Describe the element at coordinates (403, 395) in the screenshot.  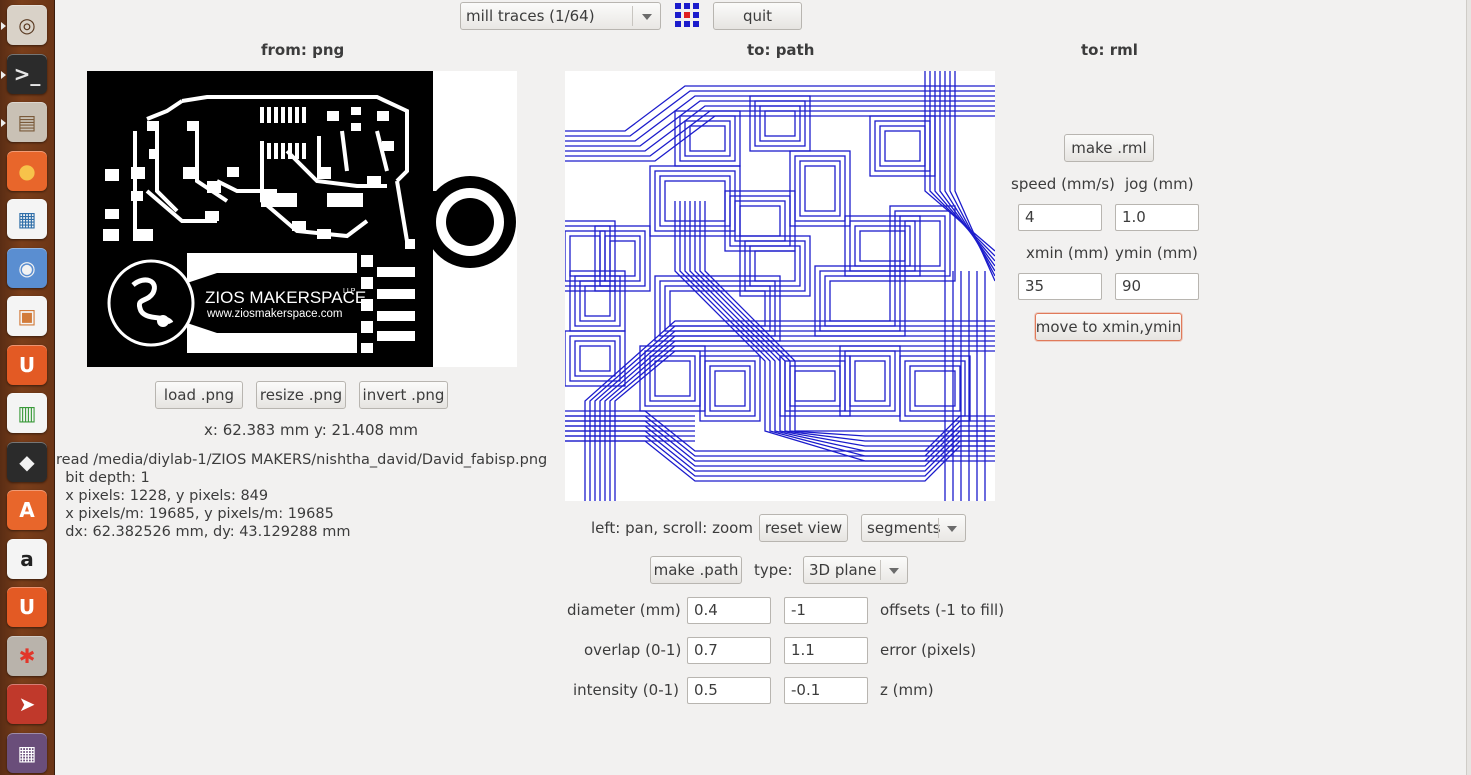
I see `invert-png-button: invert .png` at that location.